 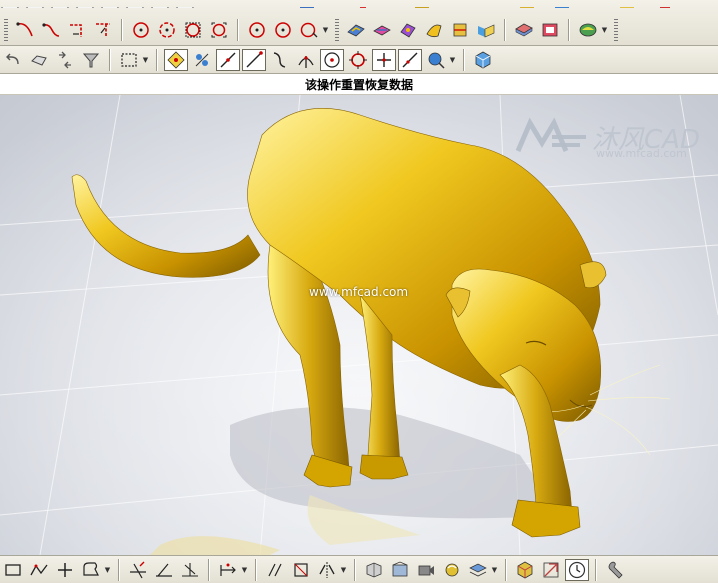 I want to click on corner-icon, so click(x=77, y=30).